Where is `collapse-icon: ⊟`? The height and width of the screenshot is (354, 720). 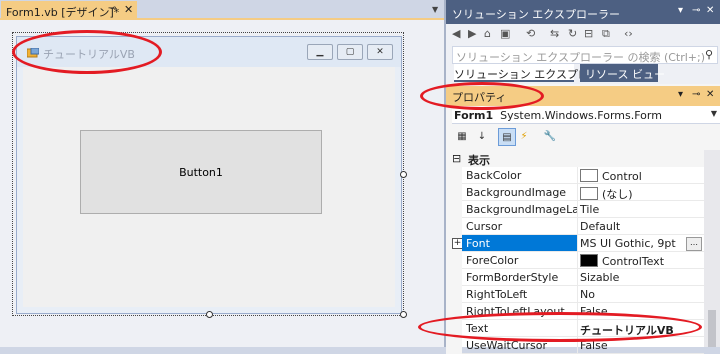
collapse-icon: ⊟ is located at coordinates (456, 158).